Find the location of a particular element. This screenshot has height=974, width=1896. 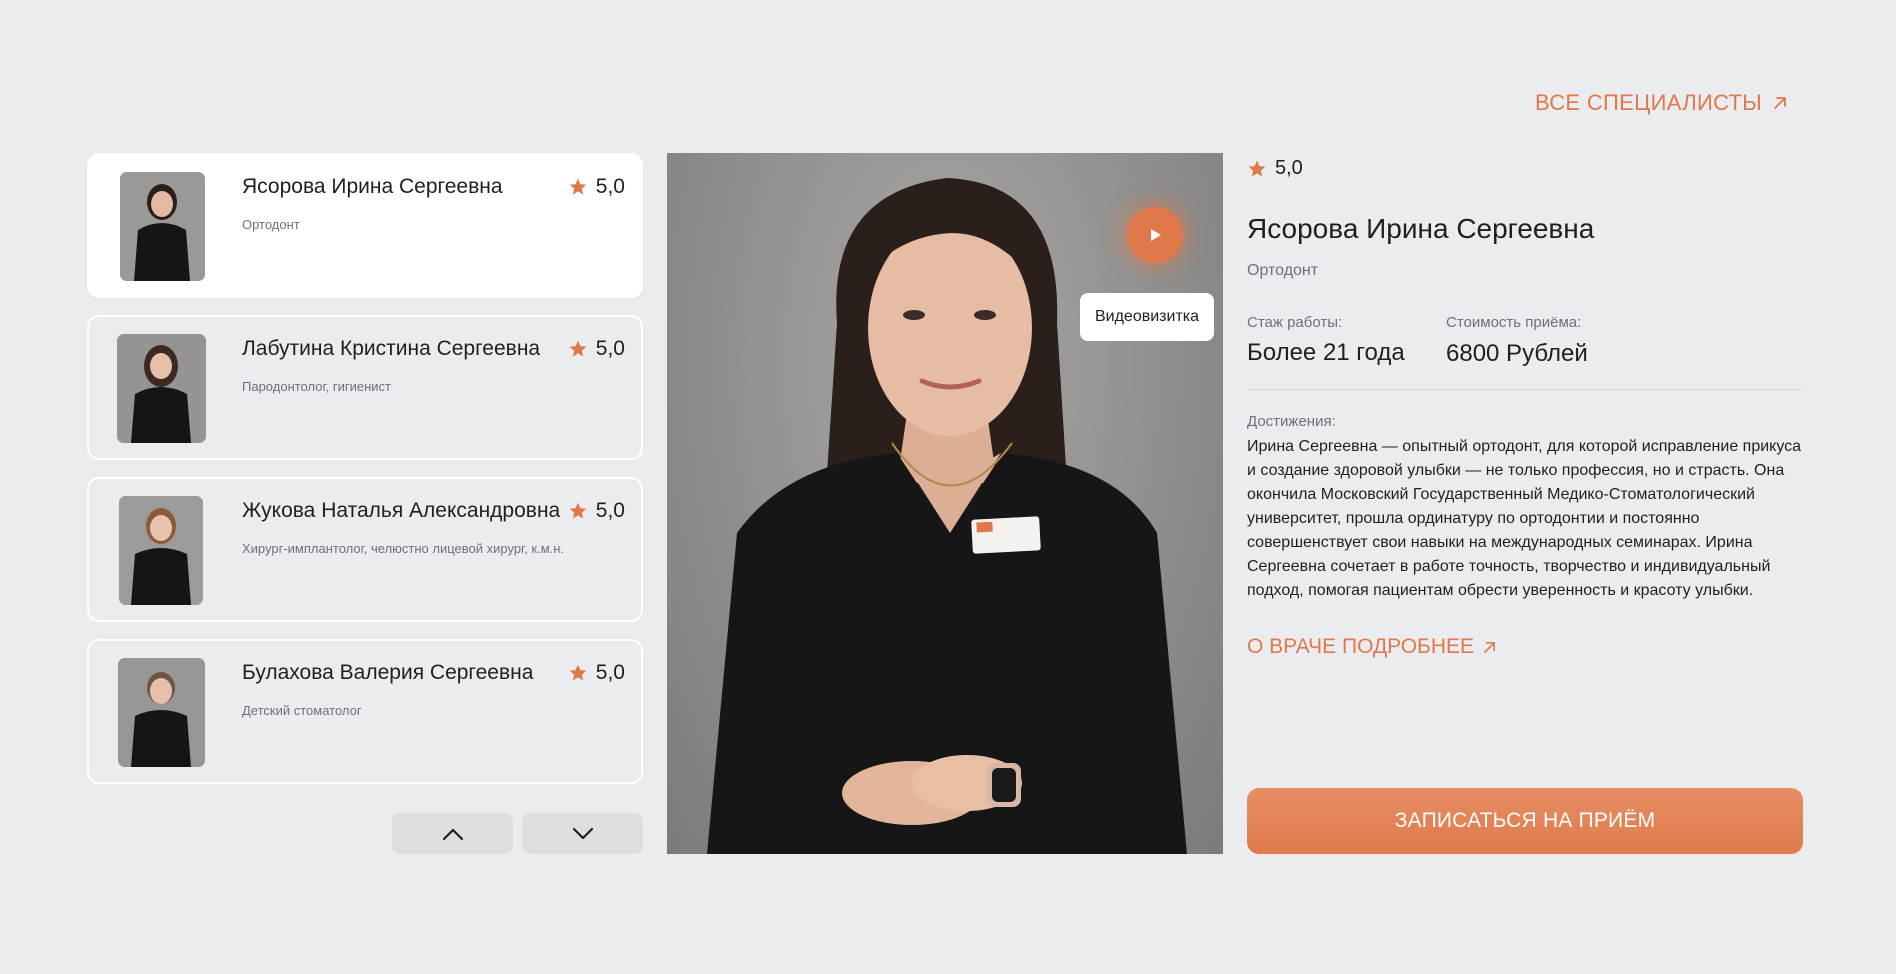

experience-label: Стаж работы: is located at coordinates (1295, 322).